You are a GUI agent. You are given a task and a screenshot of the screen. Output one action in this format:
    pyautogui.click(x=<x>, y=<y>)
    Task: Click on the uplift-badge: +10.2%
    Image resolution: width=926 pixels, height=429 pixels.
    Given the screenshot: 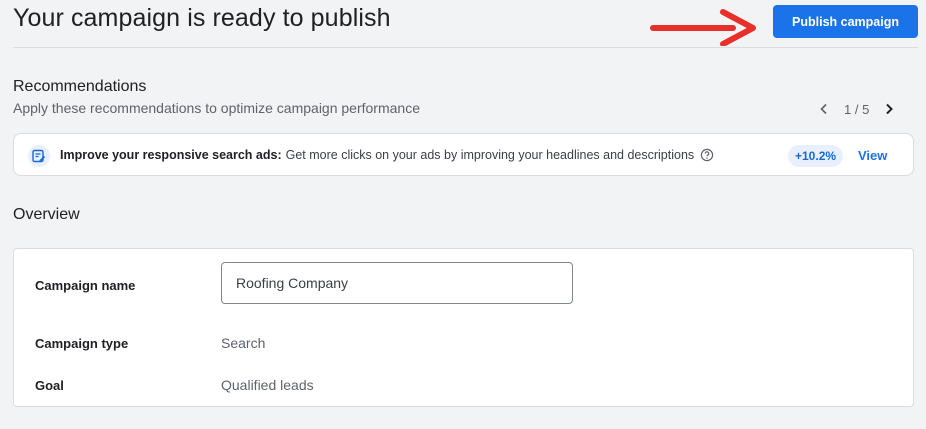 What is the action you would take?
    pyautogui.click(x=816, y=156)
    